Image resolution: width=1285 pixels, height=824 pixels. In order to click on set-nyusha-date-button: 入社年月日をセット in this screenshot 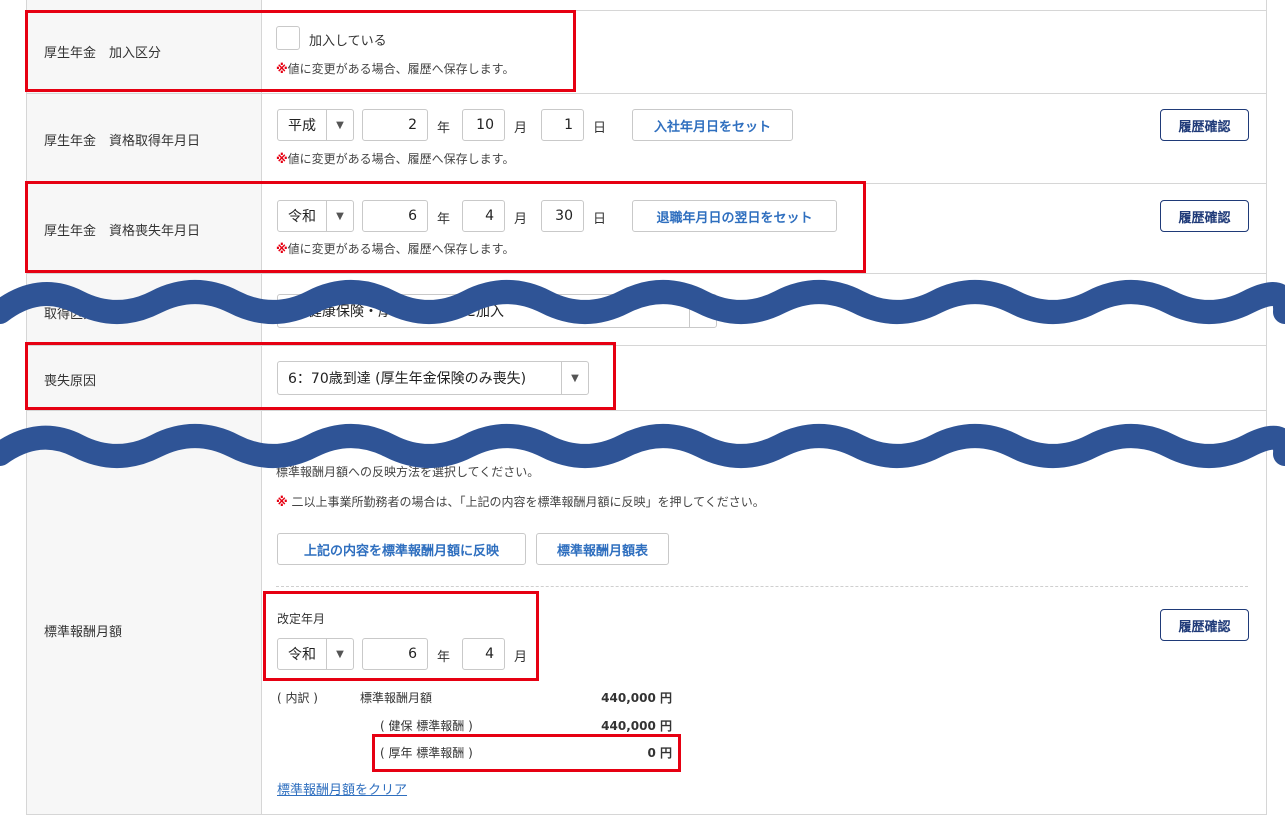, I will do `click(712, 125)`.